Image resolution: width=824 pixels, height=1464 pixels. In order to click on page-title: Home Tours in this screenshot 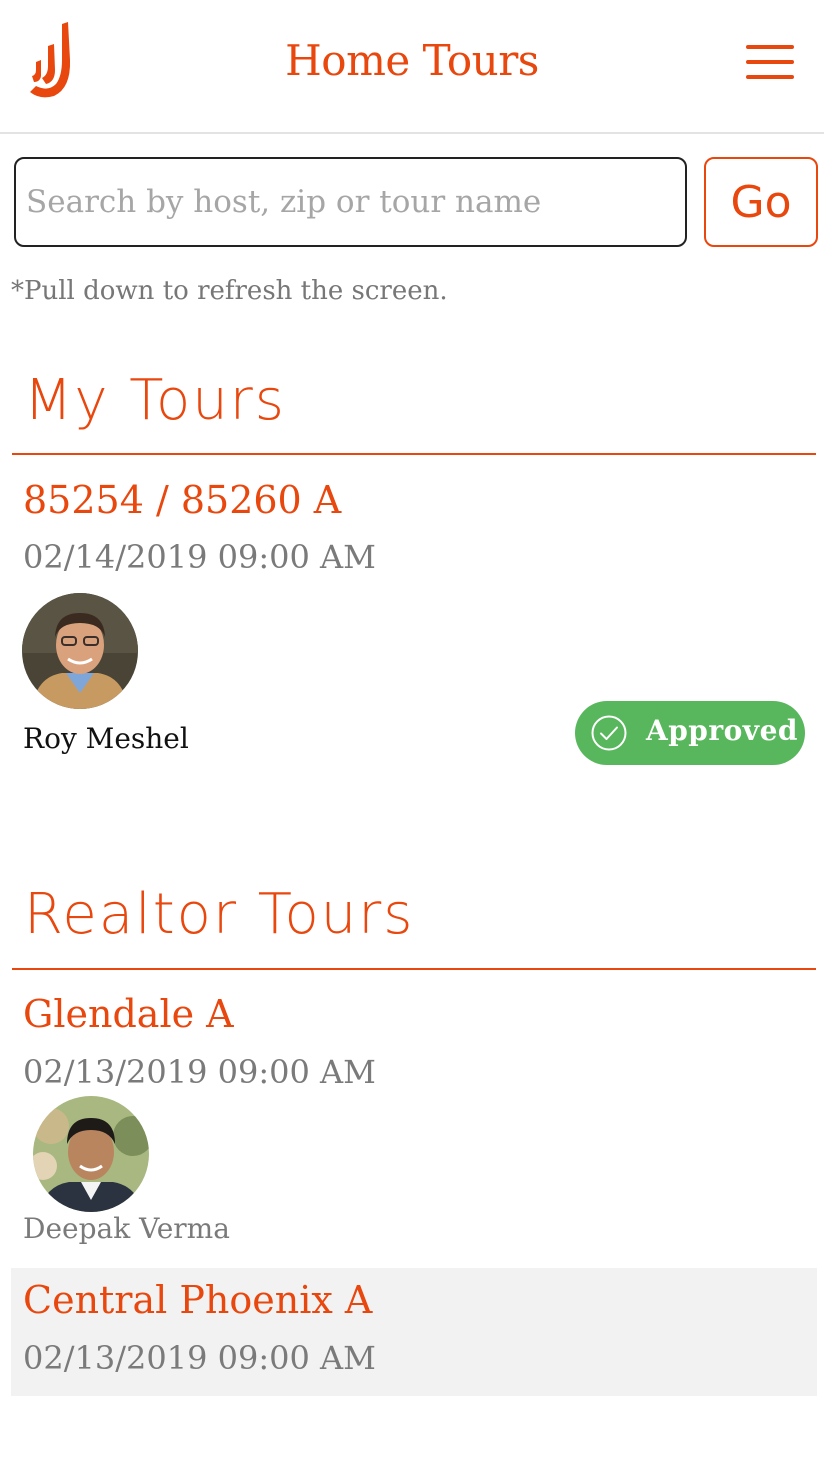, I will do `click(412, 60)`.